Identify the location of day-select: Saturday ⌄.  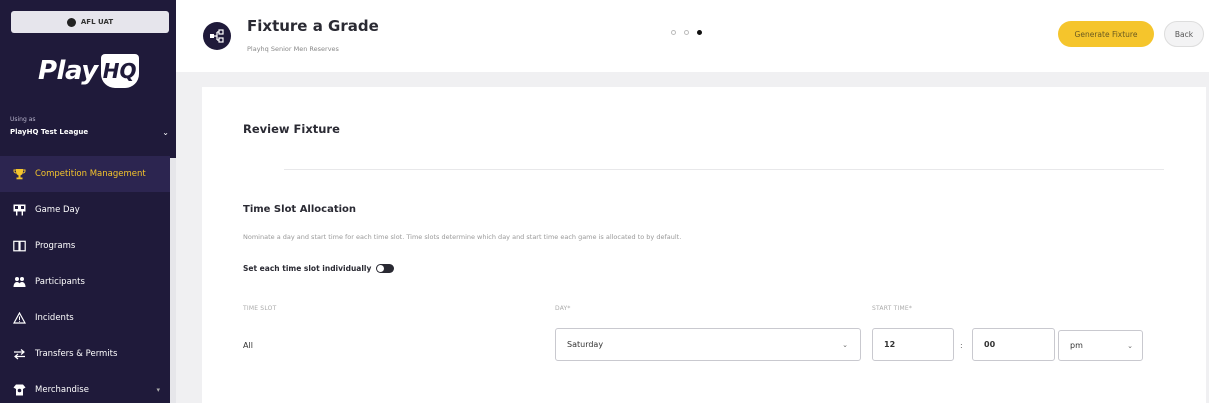
(708, 344).